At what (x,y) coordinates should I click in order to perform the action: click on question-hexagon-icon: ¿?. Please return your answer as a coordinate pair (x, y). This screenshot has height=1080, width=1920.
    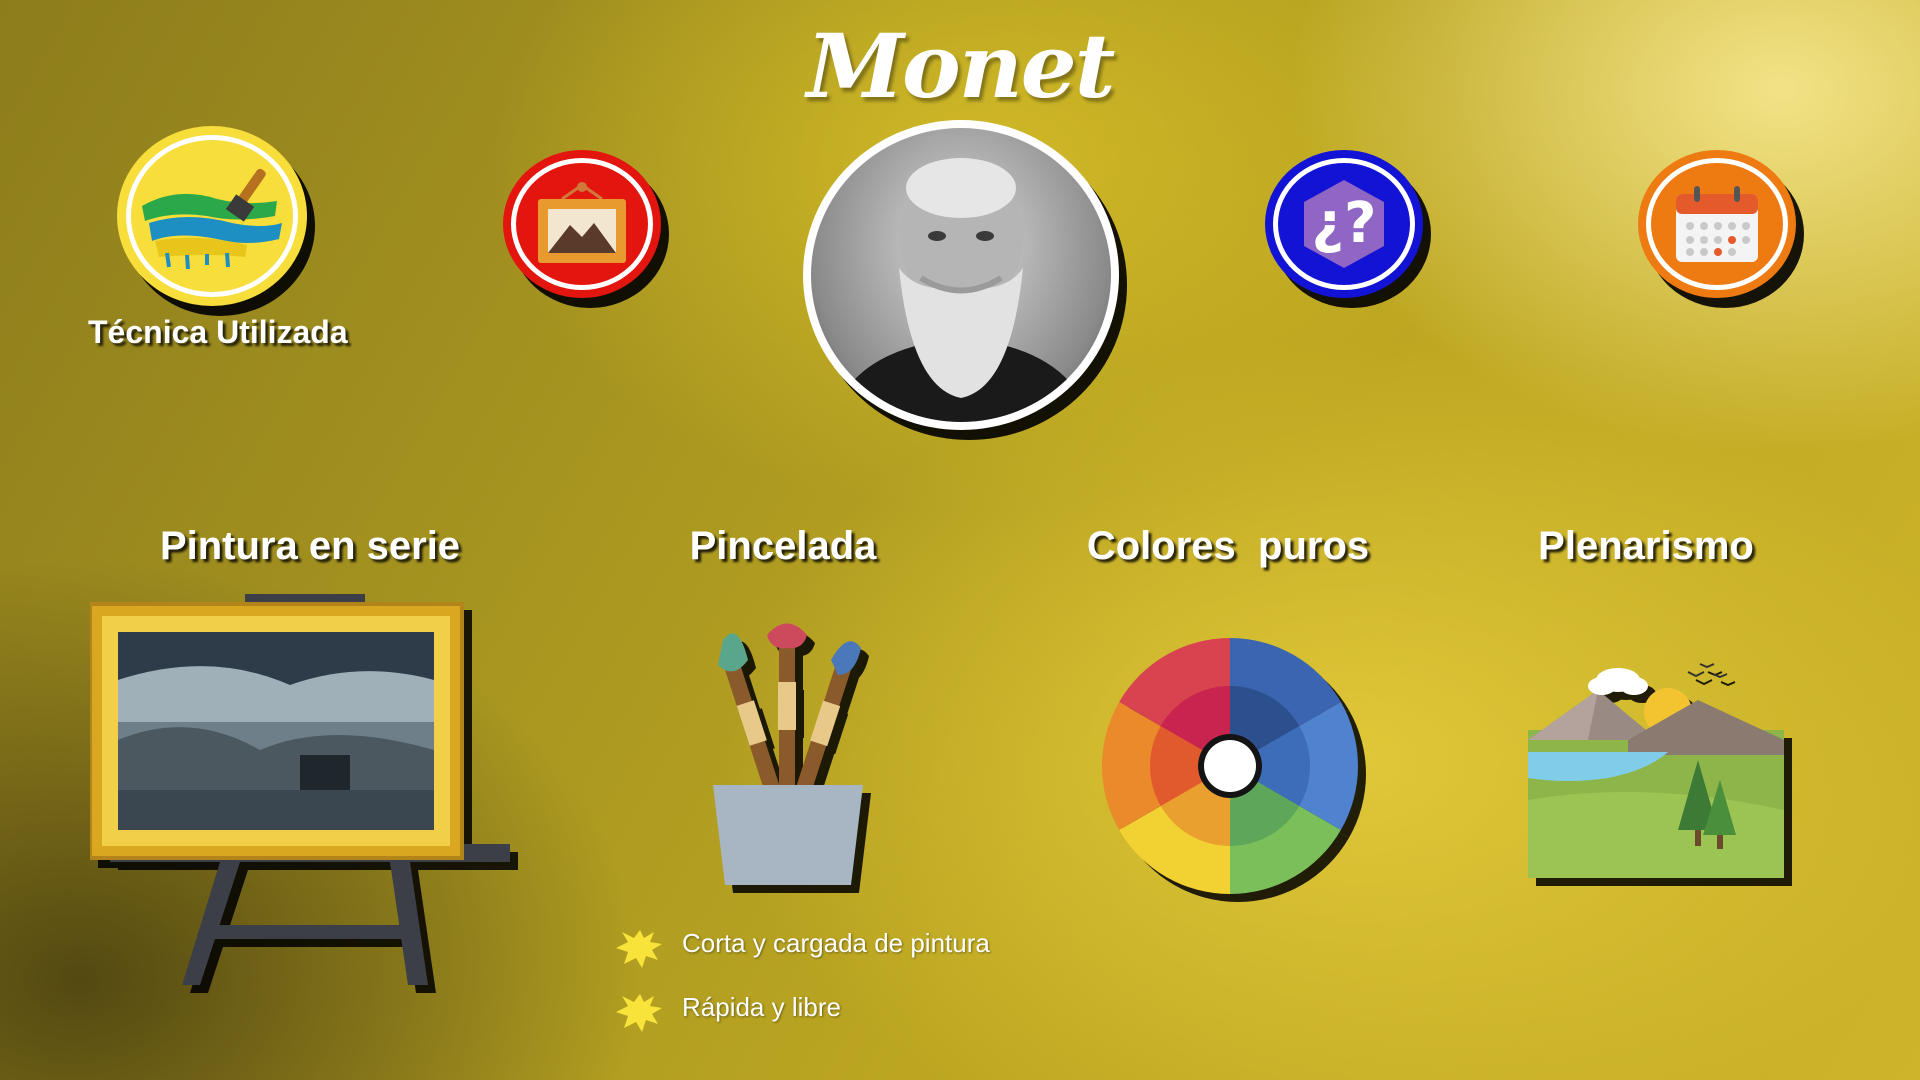
    Looking at the image, I should click on (1344, 224).